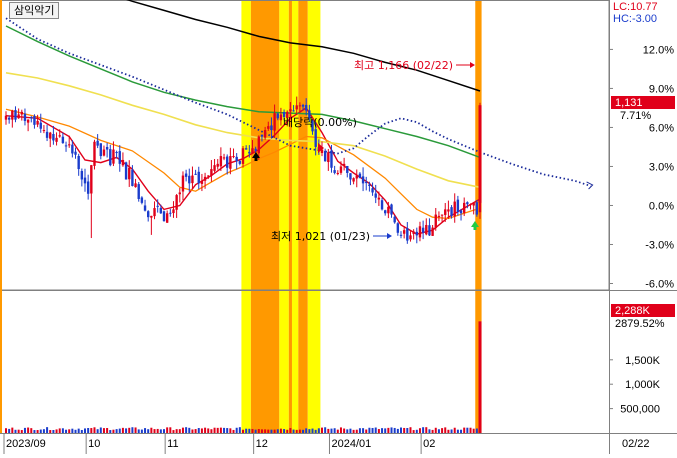 The width and height of the screenshot is (677, 458). Describe the element at coordinates (629, 103) in the screenshot. I see `current-price-label: 1,131` at that location.